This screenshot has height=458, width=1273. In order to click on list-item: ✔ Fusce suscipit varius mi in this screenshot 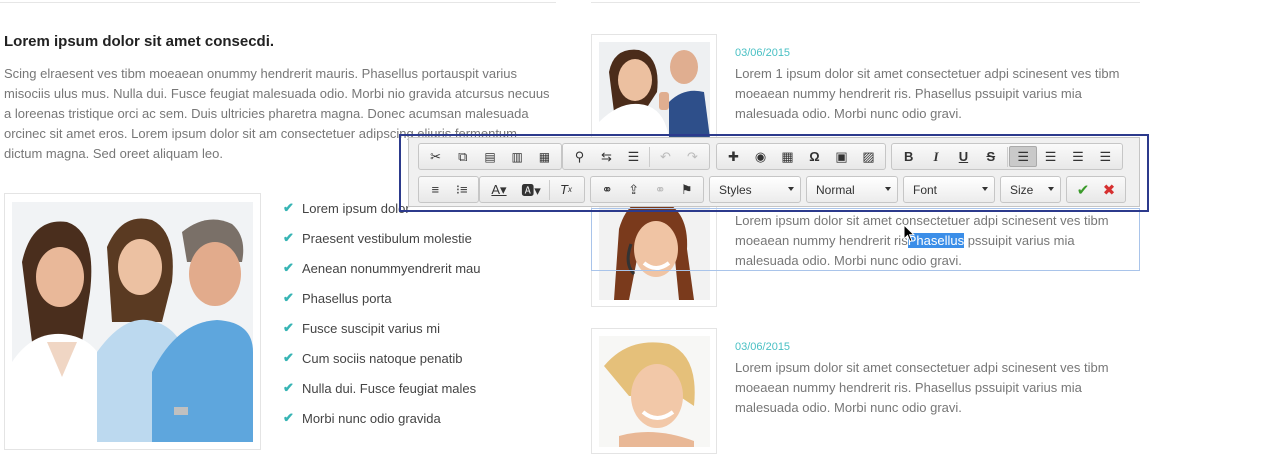, I will do `click(361, 328)`.